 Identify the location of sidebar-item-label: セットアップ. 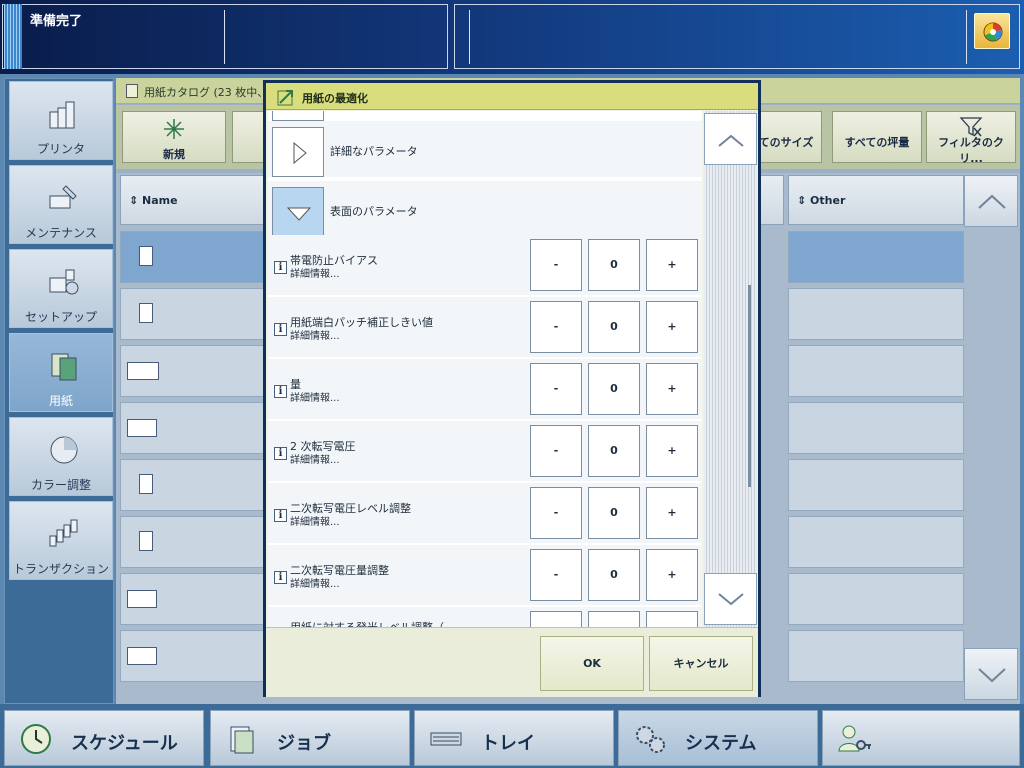
(60, 317).